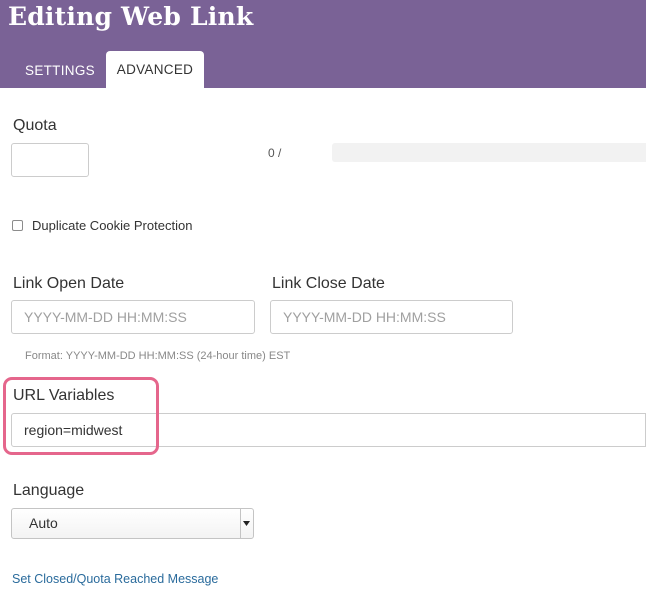  Describe the element at coordinates (50, 160) in the screenshot. I see `quota-input` at that location.